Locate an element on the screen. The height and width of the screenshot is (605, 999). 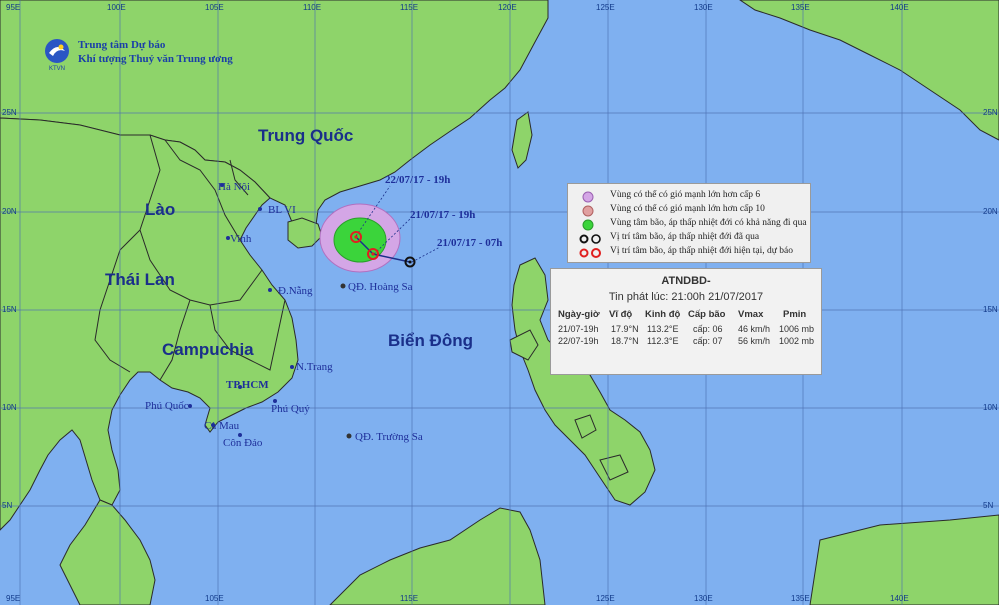
table-cell: 17.9°N is located at coordinates (625, 329).